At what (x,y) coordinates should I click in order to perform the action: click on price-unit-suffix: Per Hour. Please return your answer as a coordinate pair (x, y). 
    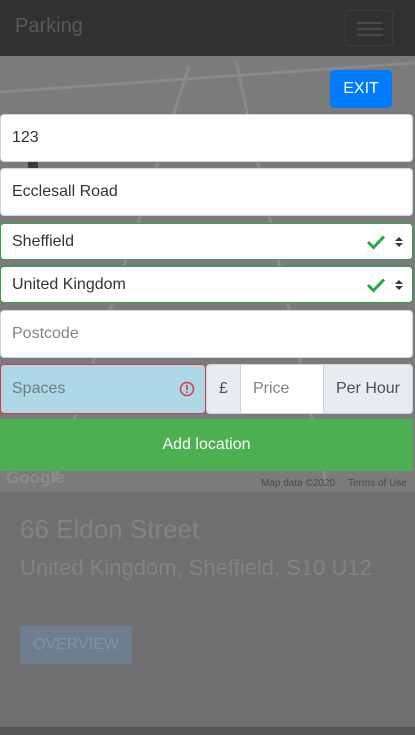
    Looking at the image, I should click on (368, 389).